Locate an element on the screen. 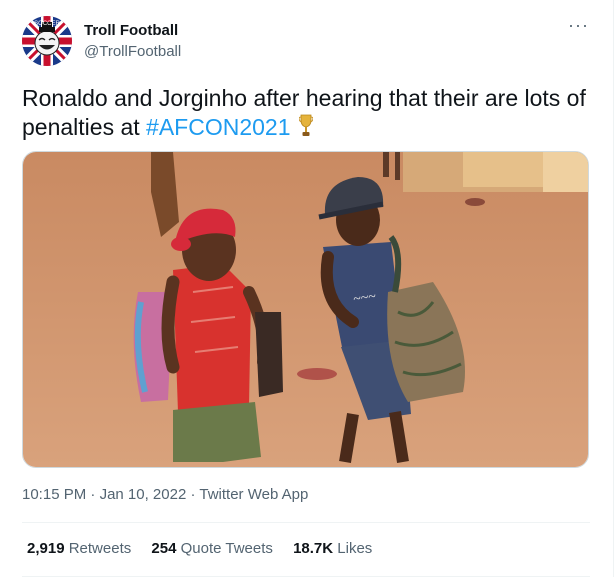 This screenshot has height=577, width=614. avatar-logo-text: SOCCER is located at coordinates (47, 24).